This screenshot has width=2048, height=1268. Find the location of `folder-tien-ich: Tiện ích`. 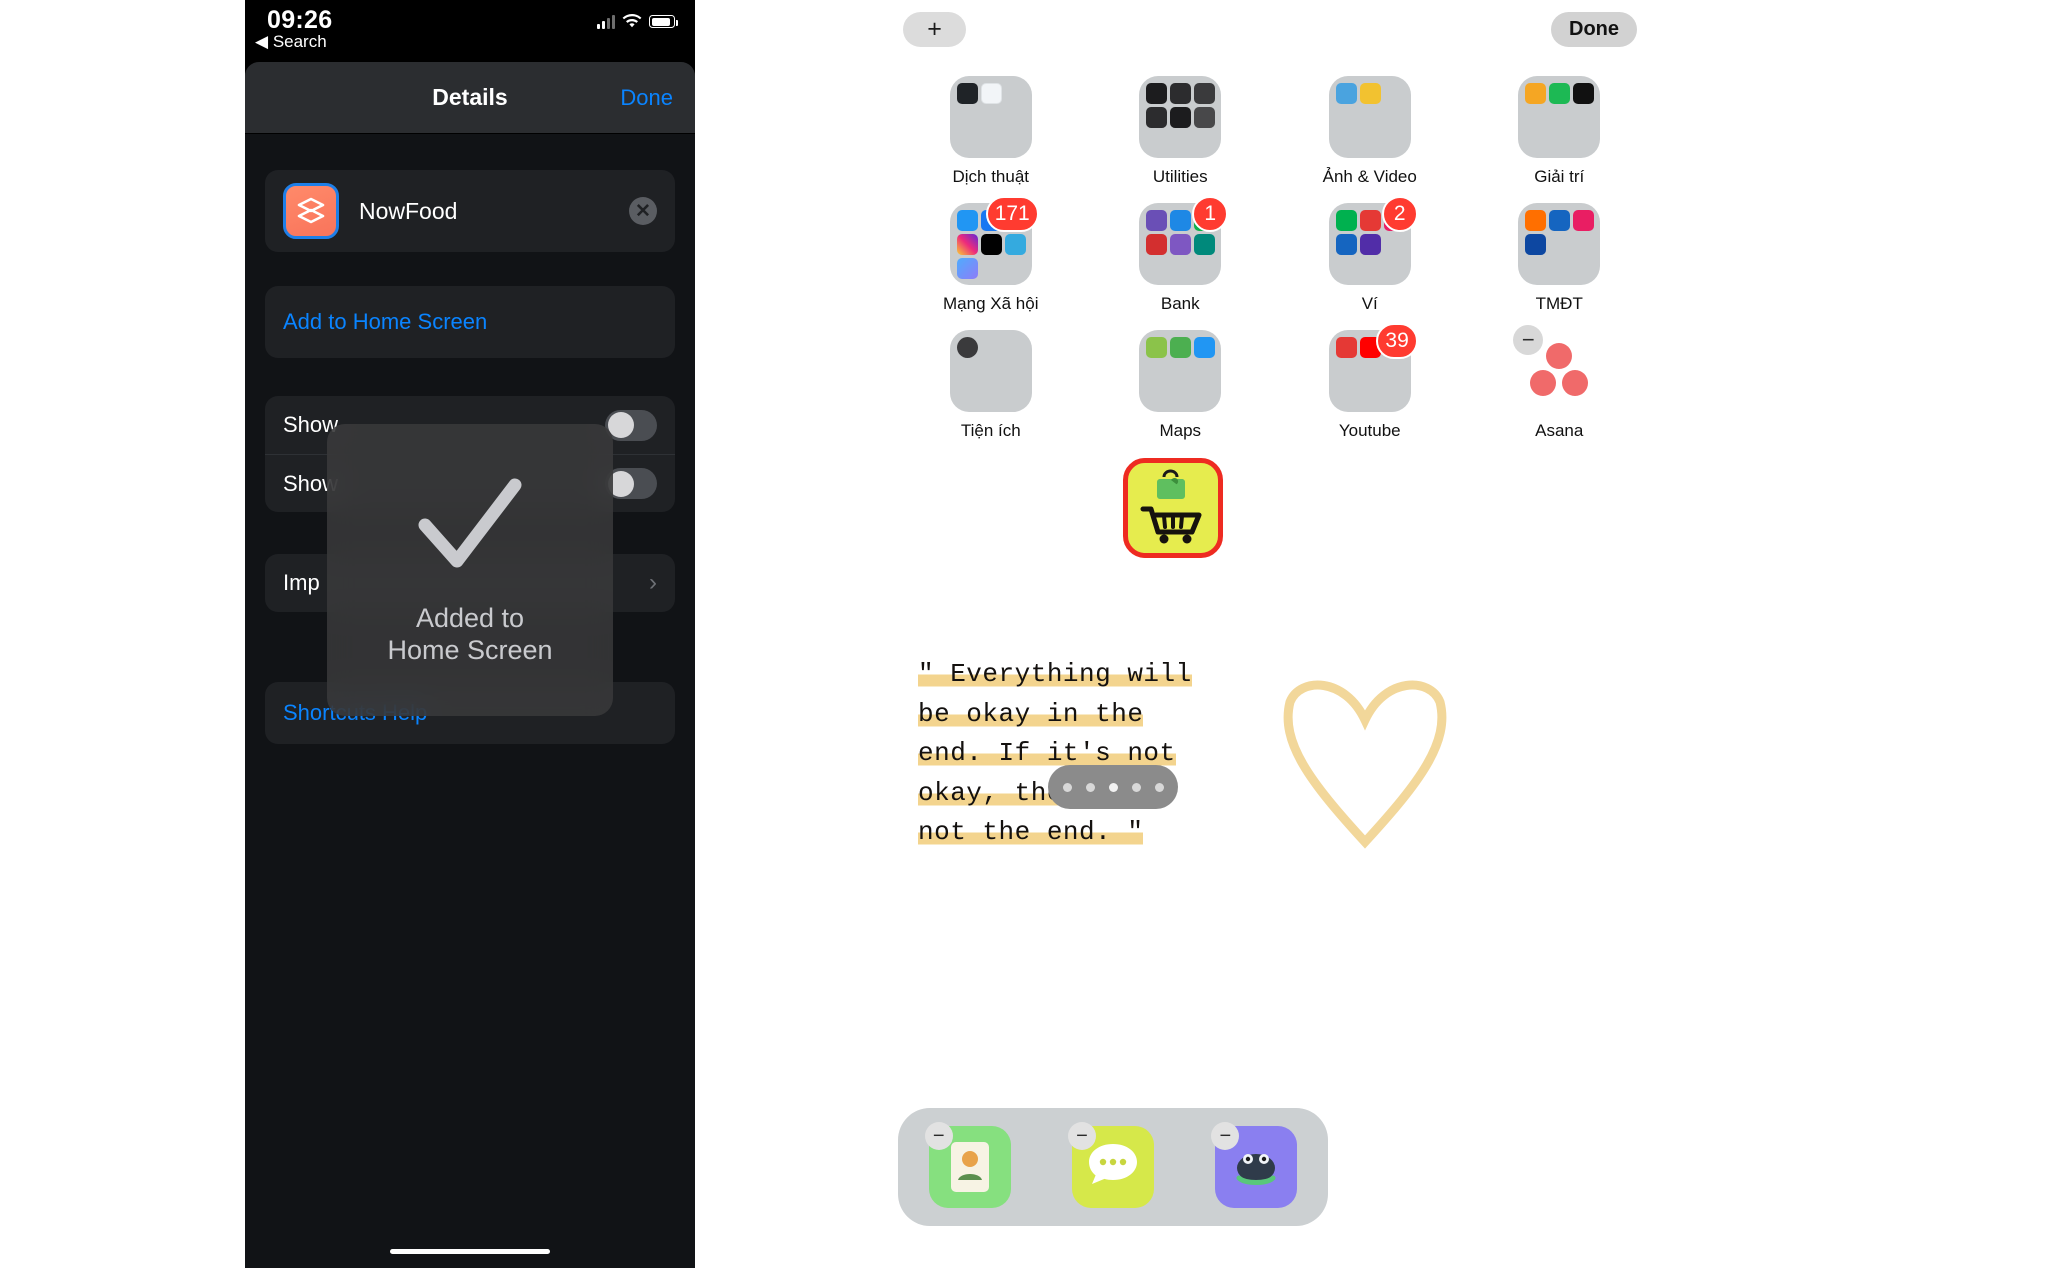

folder-tien-ich: Tiện ích is located at coordinates (991, 385).